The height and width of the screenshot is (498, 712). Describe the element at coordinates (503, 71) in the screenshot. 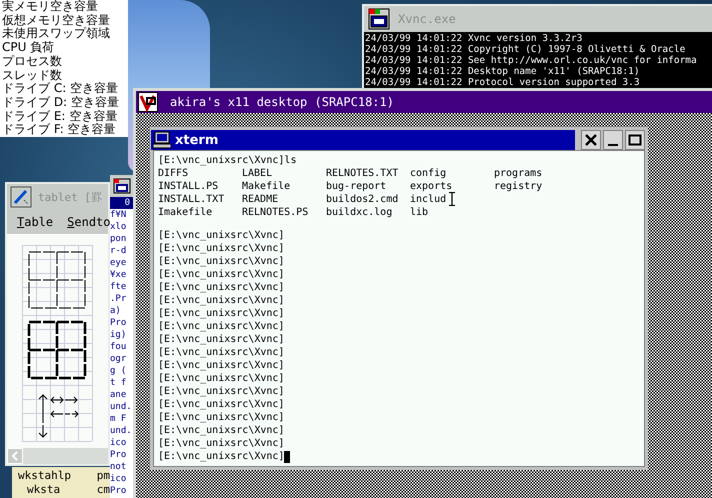

I see `log-line: 24/03/99 14:01:22 Desktop name 'x11' (SRAPC18:1)` at that location.